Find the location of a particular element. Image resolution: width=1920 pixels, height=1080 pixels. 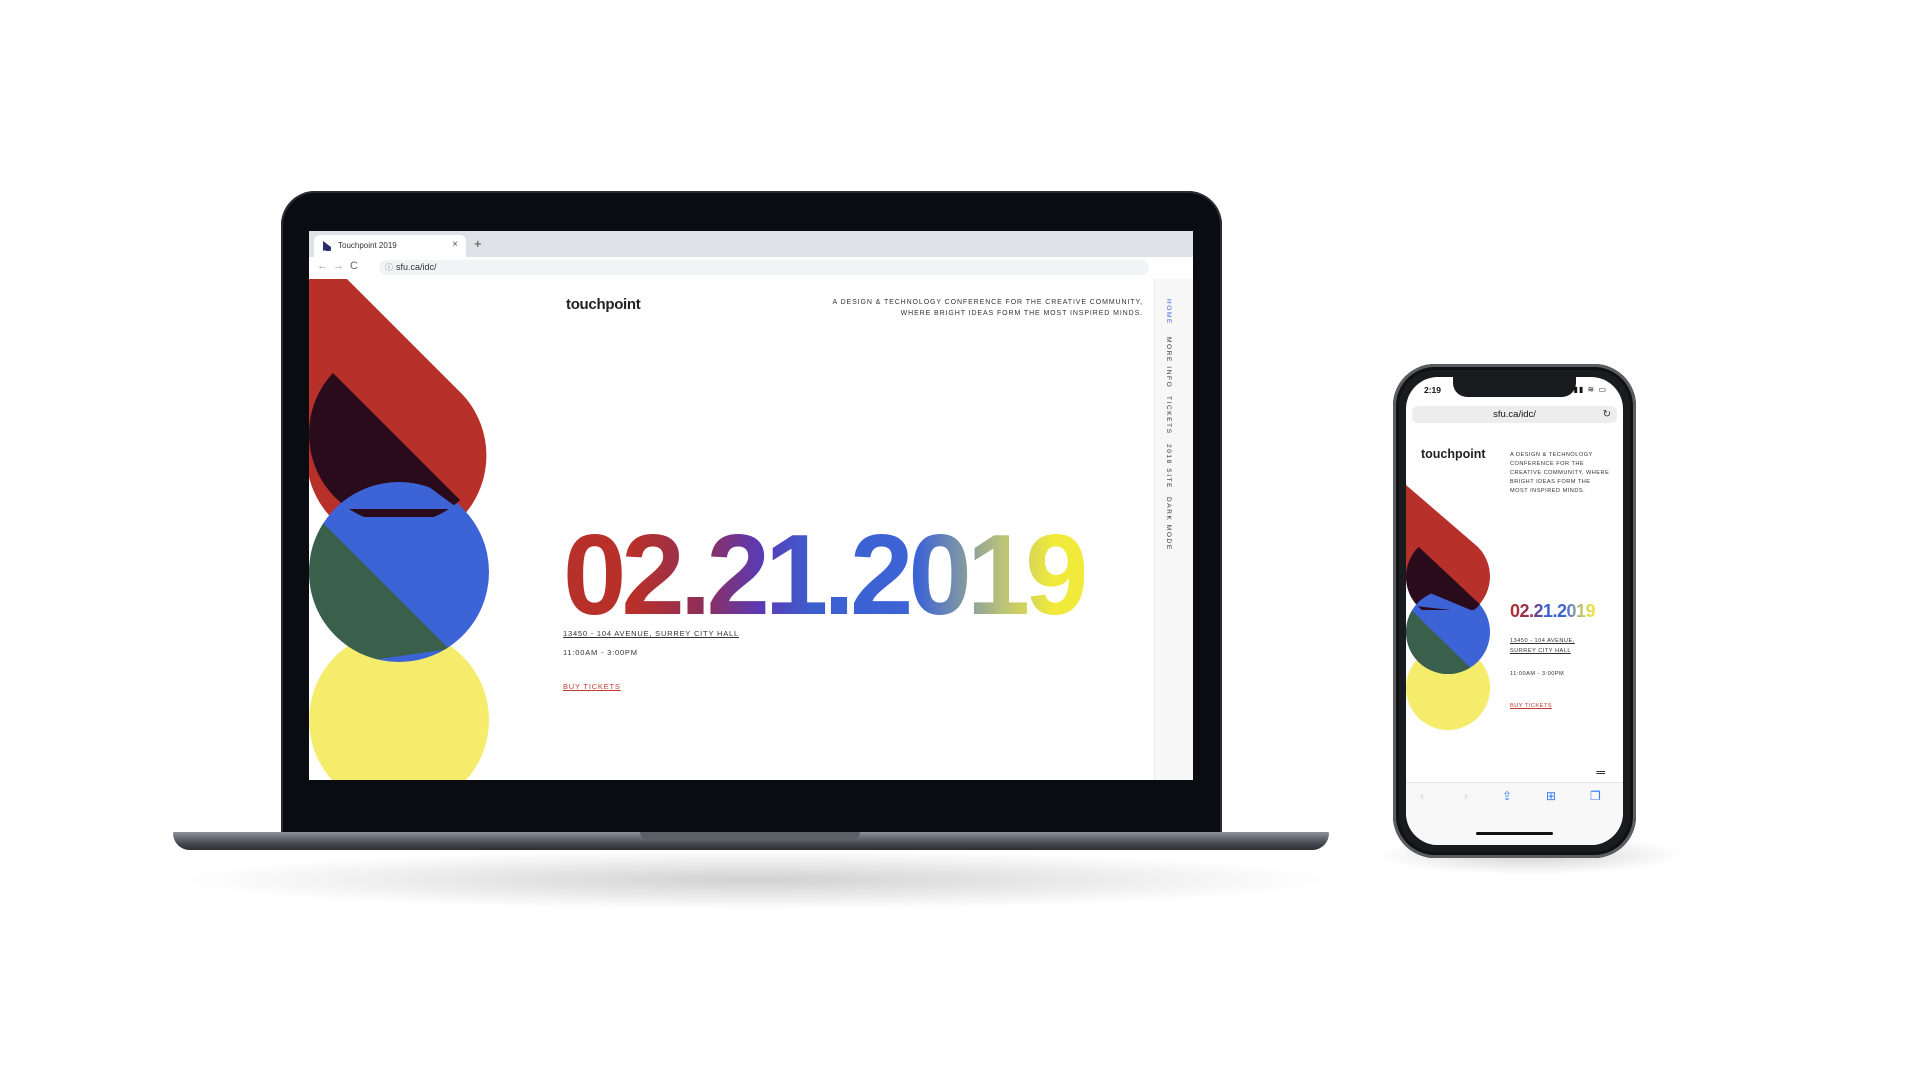

phone-url: sfu.ca/idc/ is located at coordinates (1514, 414).